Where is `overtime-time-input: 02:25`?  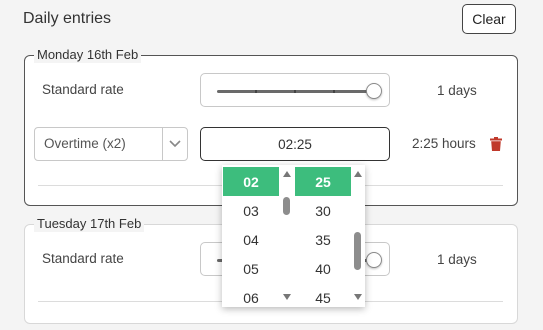 overtime-time-input: 02:25 is located at coordinates (295, 144).